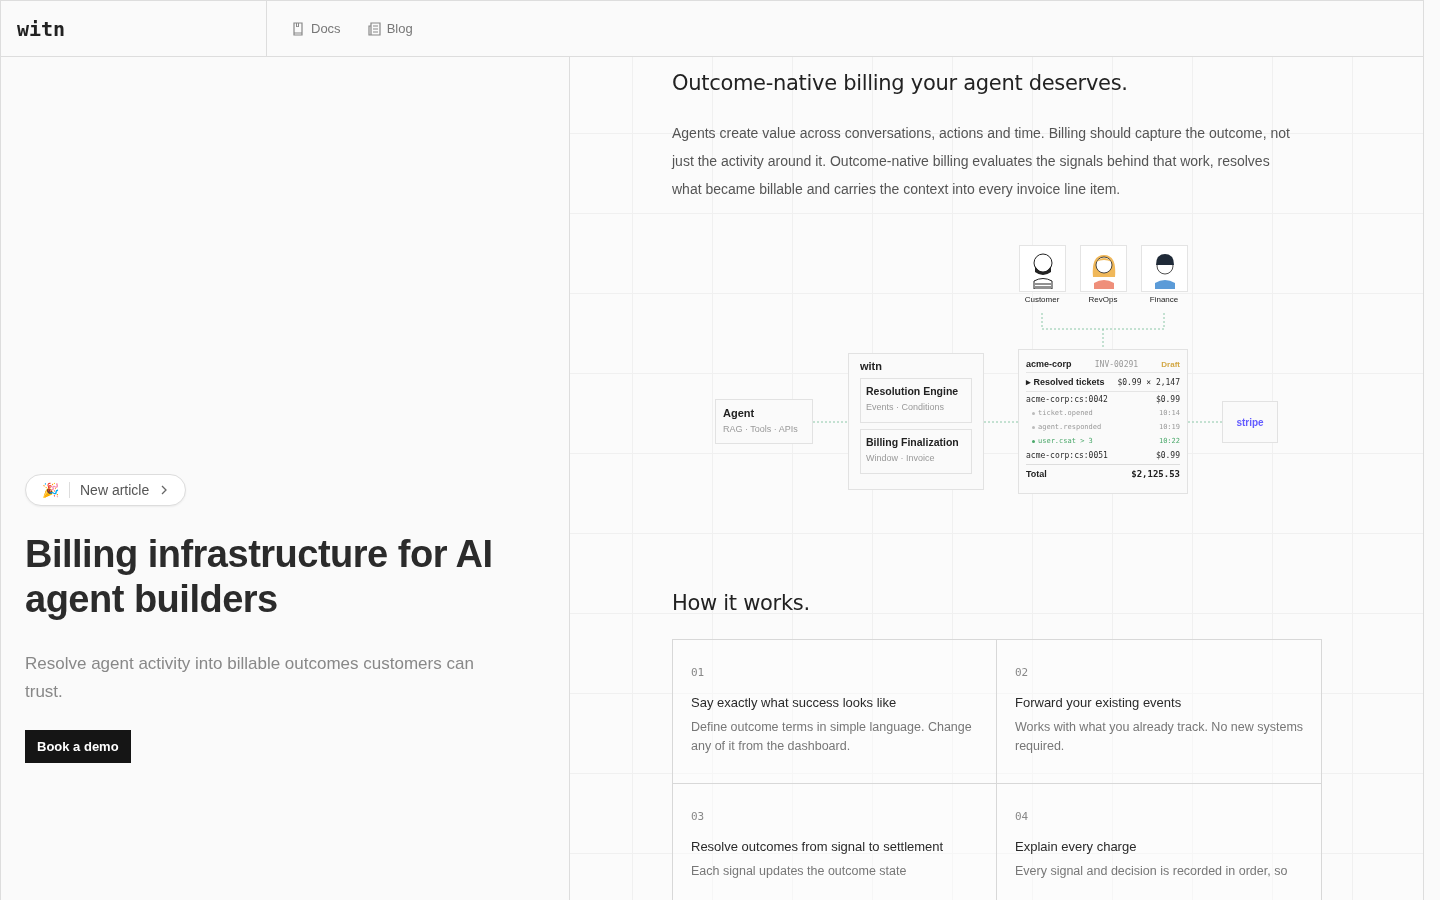  I want to click on line-item-label: acme-corp:cs:0051, so click(1067, 455).